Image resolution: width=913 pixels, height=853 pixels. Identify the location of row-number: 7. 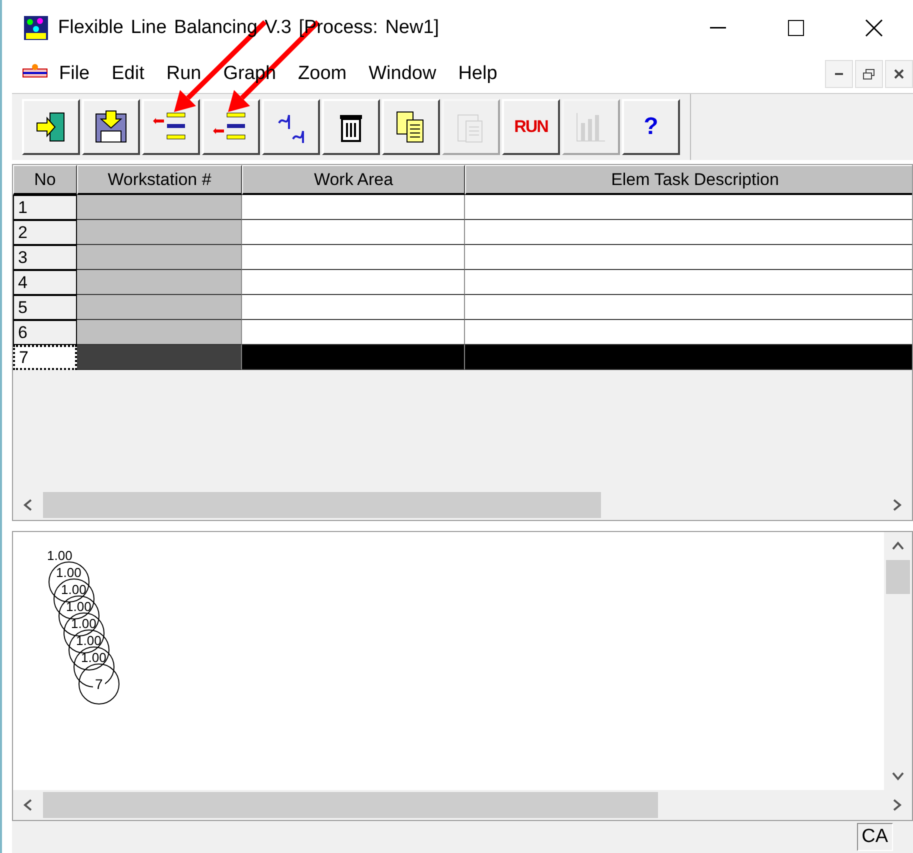
(45, 357).